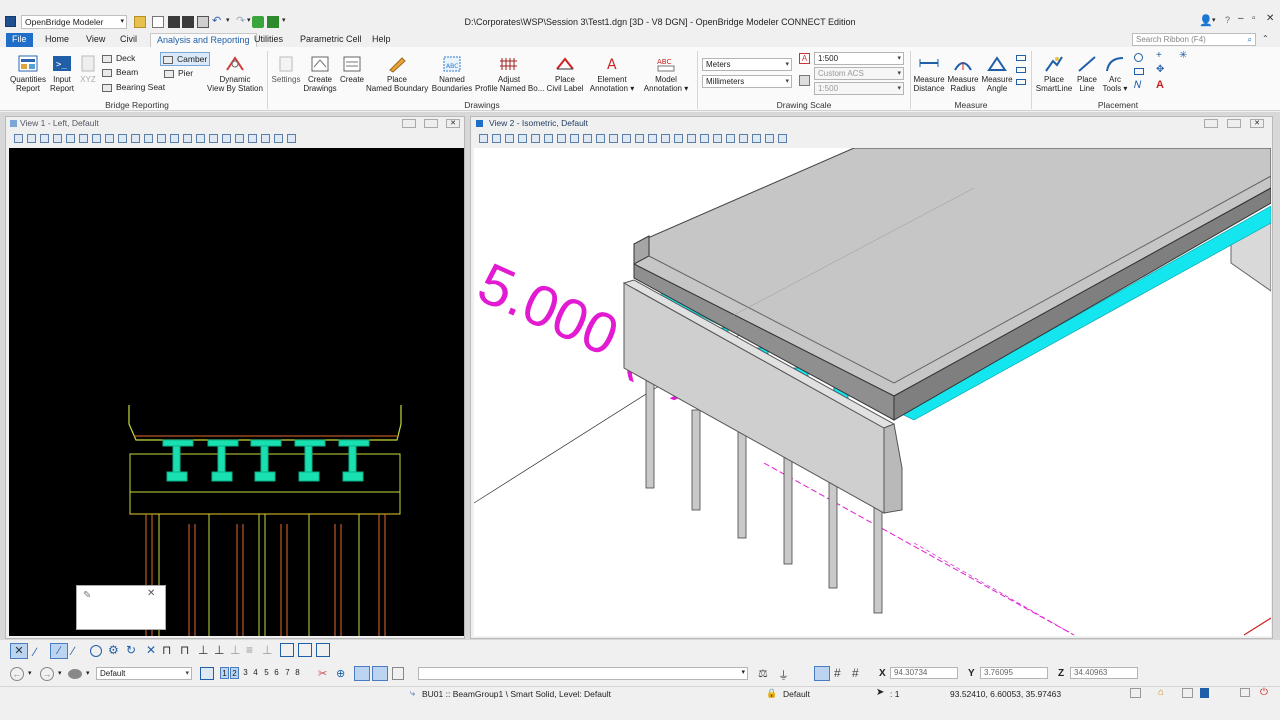 This screenshot has width=1280, height=720. I want to click on grid-2-icon: #, so click(837, 673).